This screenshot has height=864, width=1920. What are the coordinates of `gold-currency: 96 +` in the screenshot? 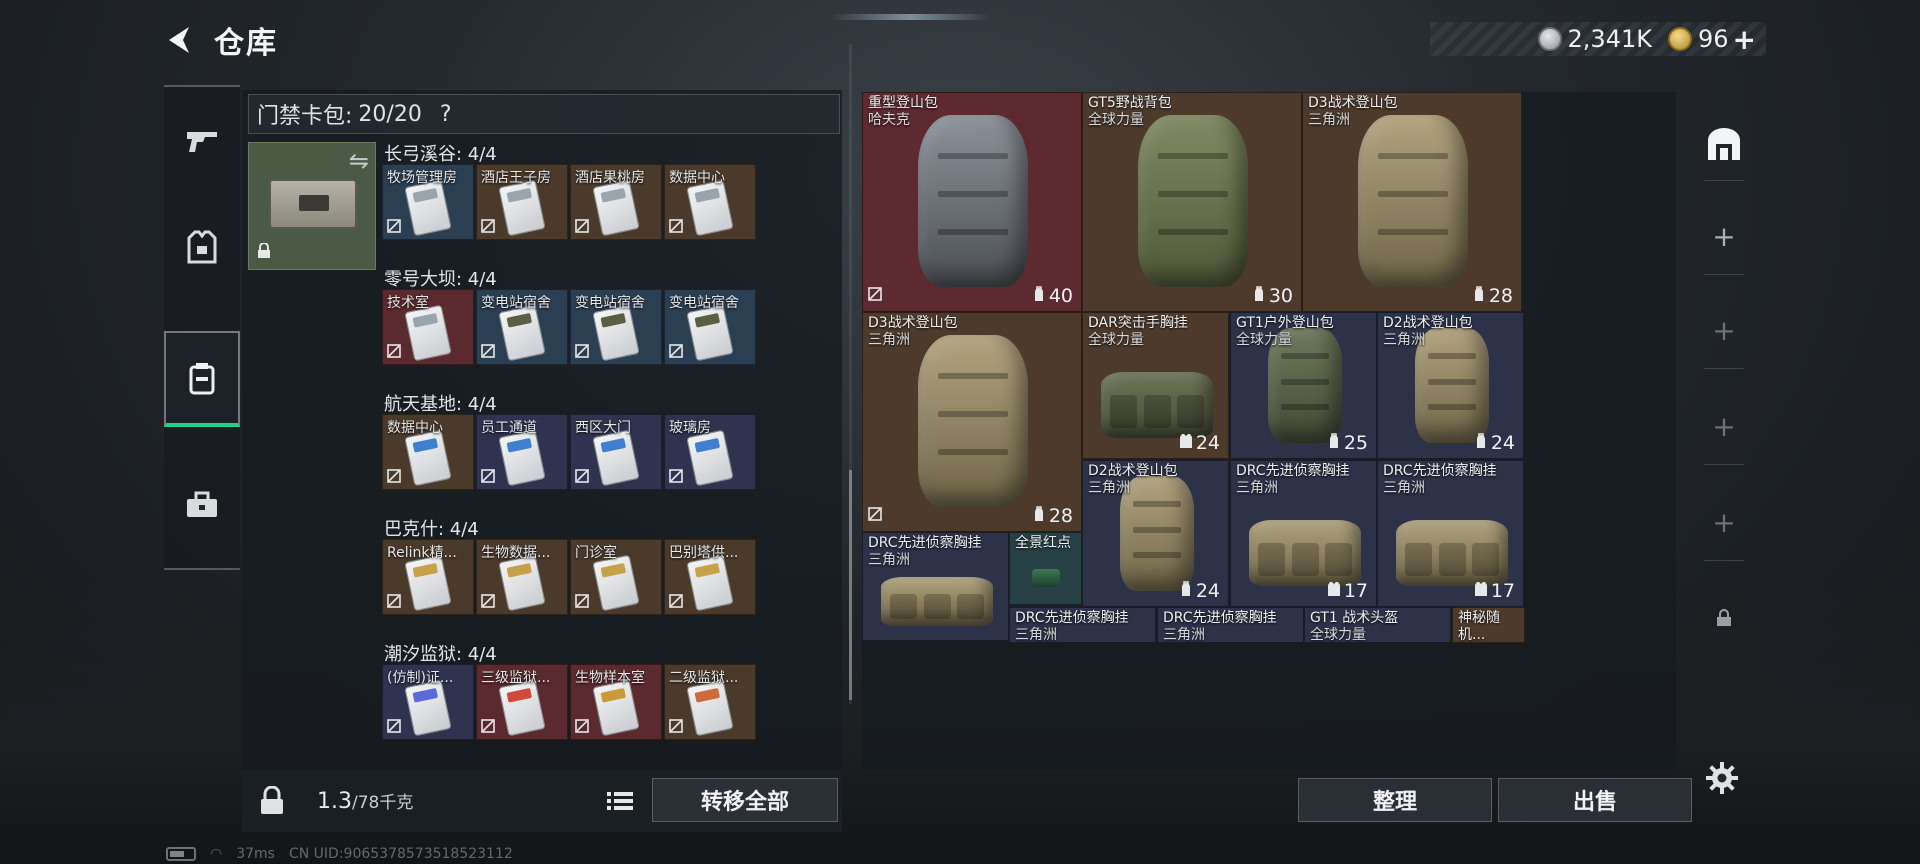 It's located at (1711, 39).